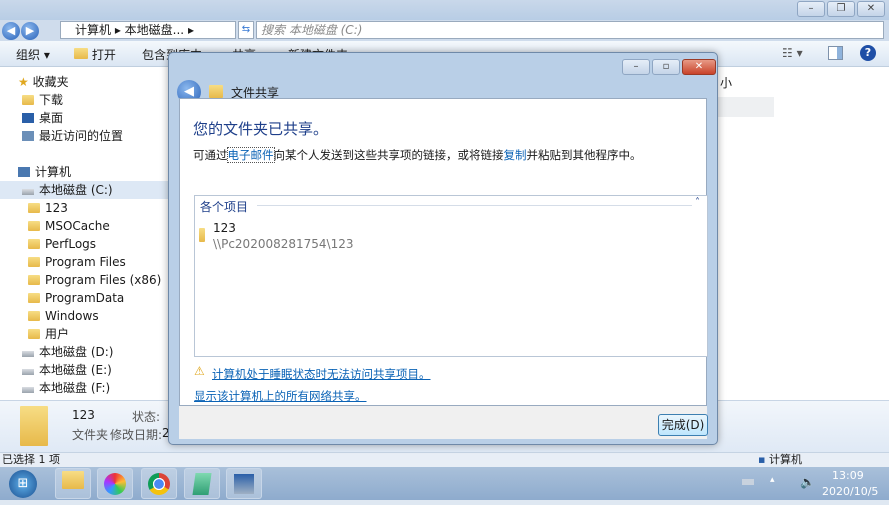 Image resolution: width=889 pixels, height=505 pixels. Describe the element at coordinates (73, 480) in the screenshot. I see `explorer-icon` at that location.